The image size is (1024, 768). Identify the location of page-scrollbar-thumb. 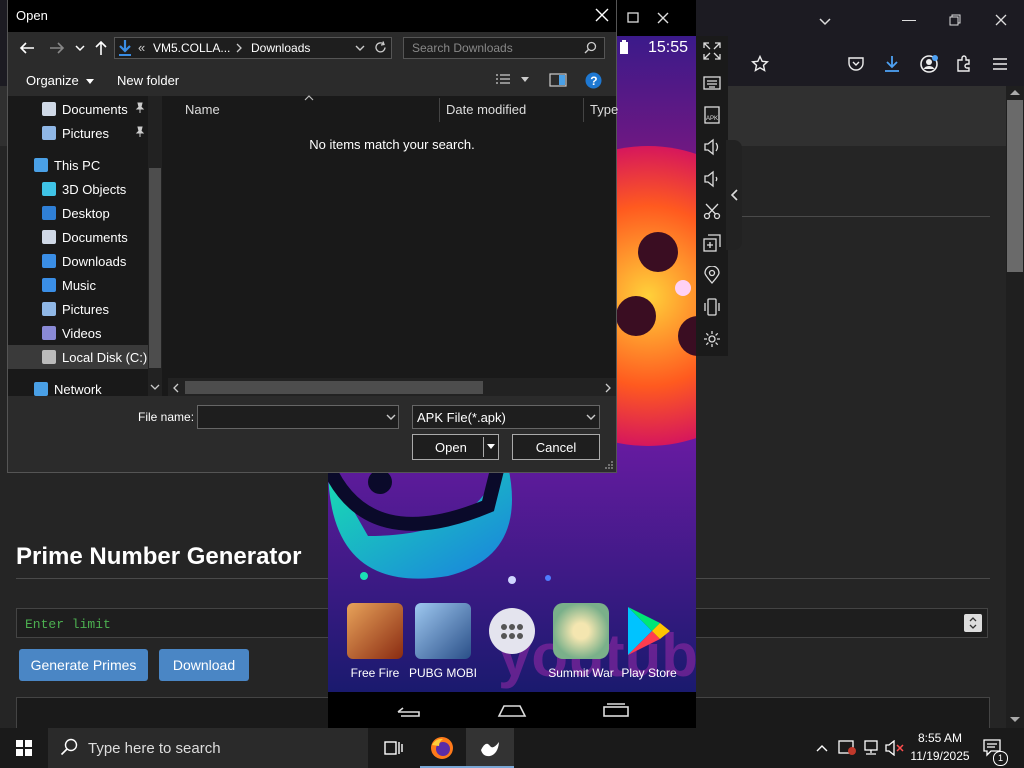
(1015, 186).